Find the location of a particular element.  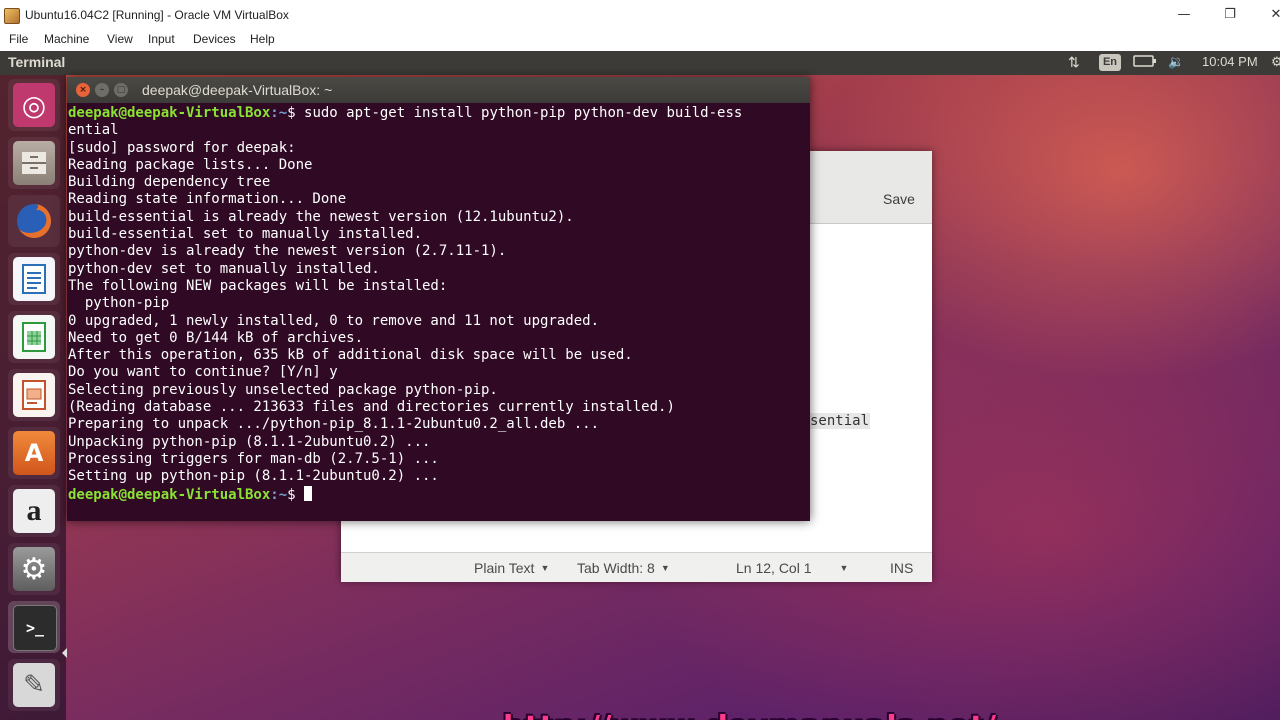

cursor-position: Ln 12, Col 1 ▼ is located at coordinates (792, 568).